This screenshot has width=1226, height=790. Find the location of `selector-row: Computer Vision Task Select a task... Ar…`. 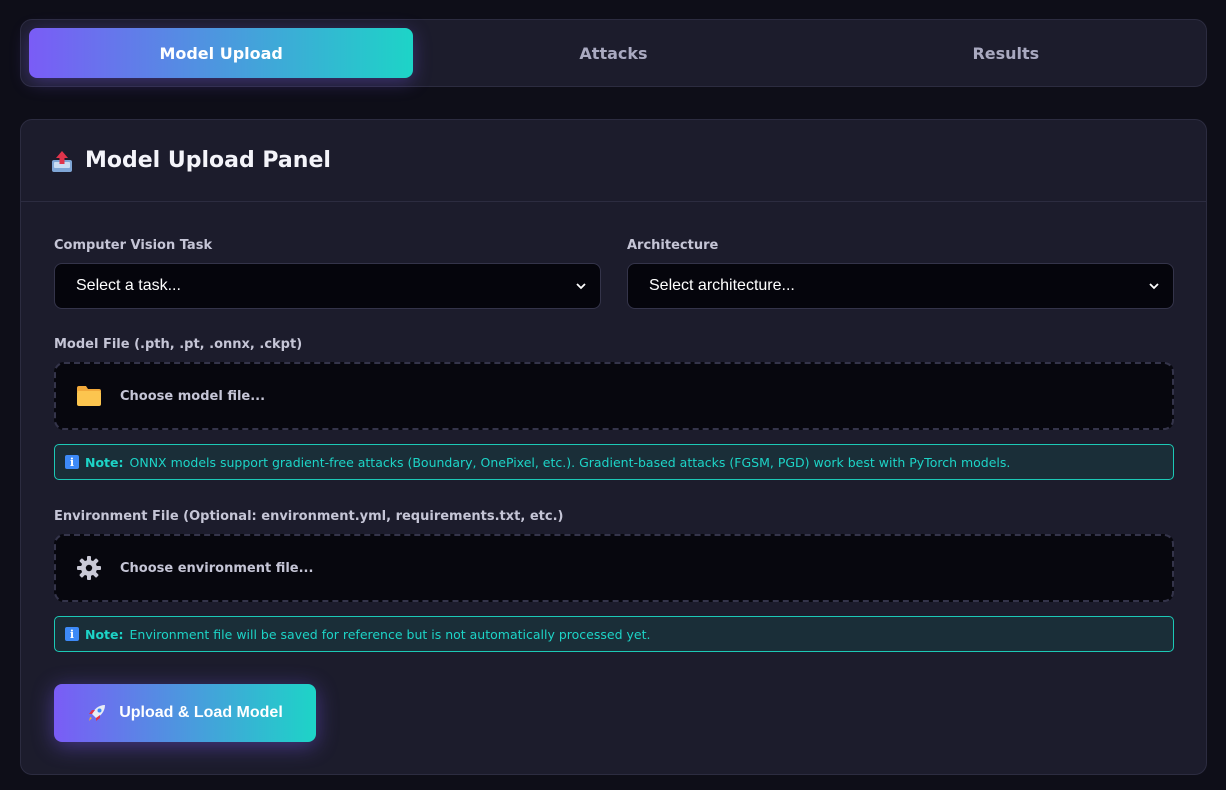

selector-row: Computer Vision Task Select a task... Ar… is located at coordinates (614, 273).